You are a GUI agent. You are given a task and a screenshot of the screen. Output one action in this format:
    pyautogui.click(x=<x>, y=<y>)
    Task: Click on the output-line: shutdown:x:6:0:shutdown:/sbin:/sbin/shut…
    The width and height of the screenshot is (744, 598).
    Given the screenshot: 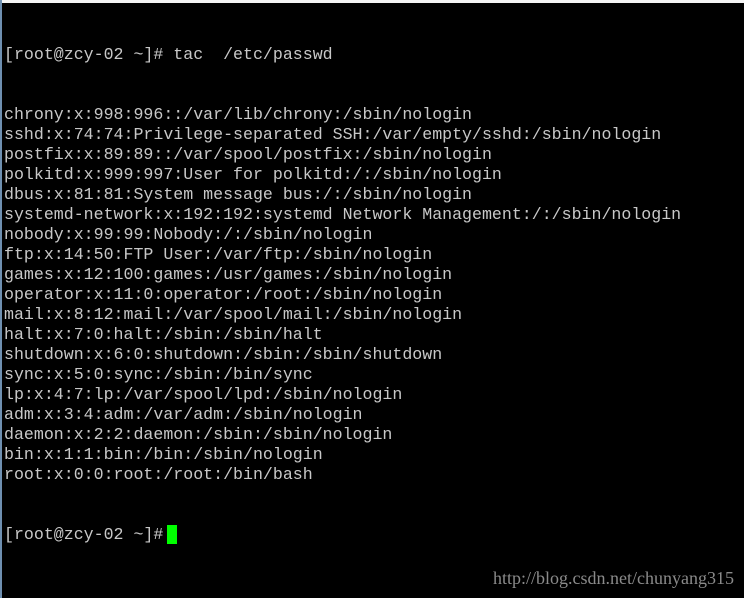 What is the action you would take?
    pyautogui.click(x=223, y=354)
    